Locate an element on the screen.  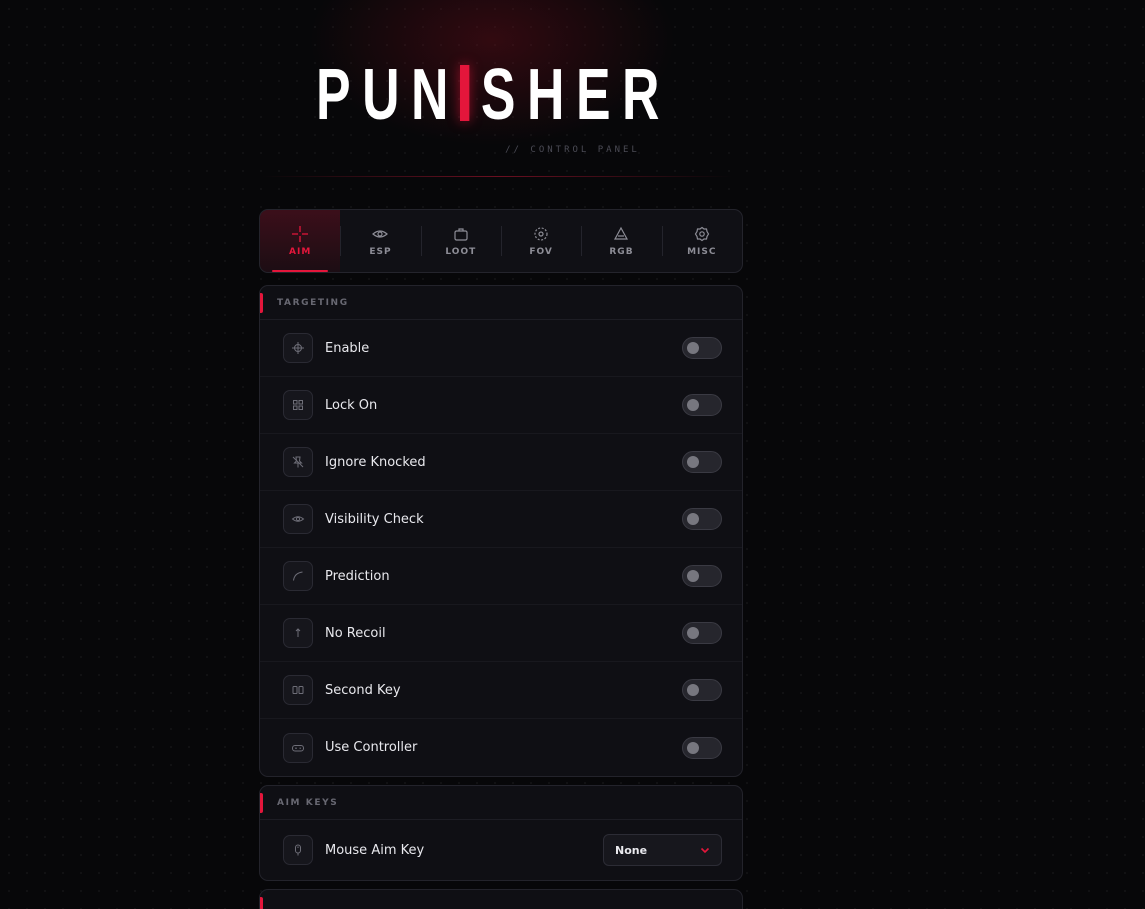
select-value: None is located at coordinates (631, 850).